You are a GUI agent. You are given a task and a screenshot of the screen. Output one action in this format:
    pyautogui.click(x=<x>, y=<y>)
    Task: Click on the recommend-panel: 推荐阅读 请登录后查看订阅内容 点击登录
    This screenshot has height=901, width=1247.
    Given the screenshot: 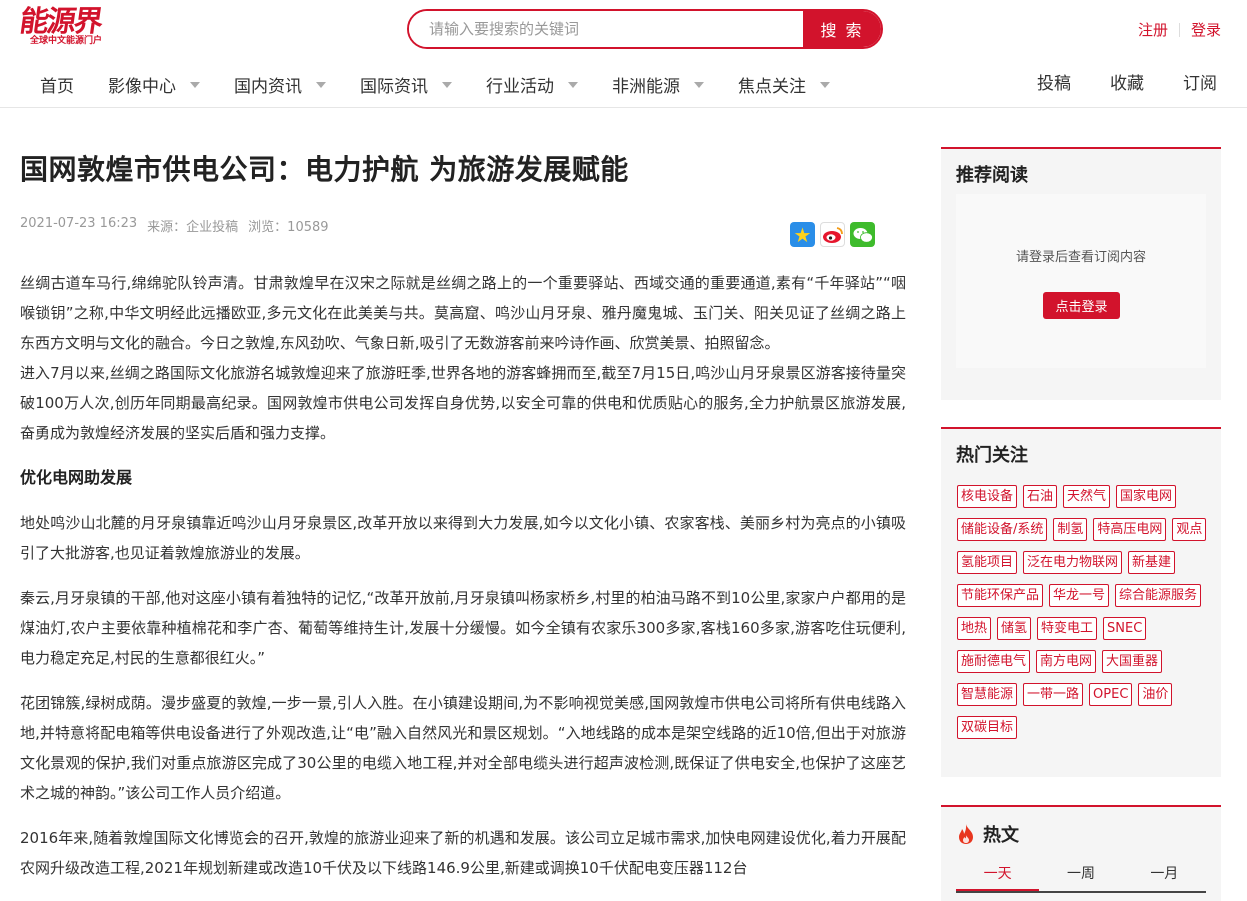 What is the action you would take?
    pyautogui.click(x=1081, y=273)
    